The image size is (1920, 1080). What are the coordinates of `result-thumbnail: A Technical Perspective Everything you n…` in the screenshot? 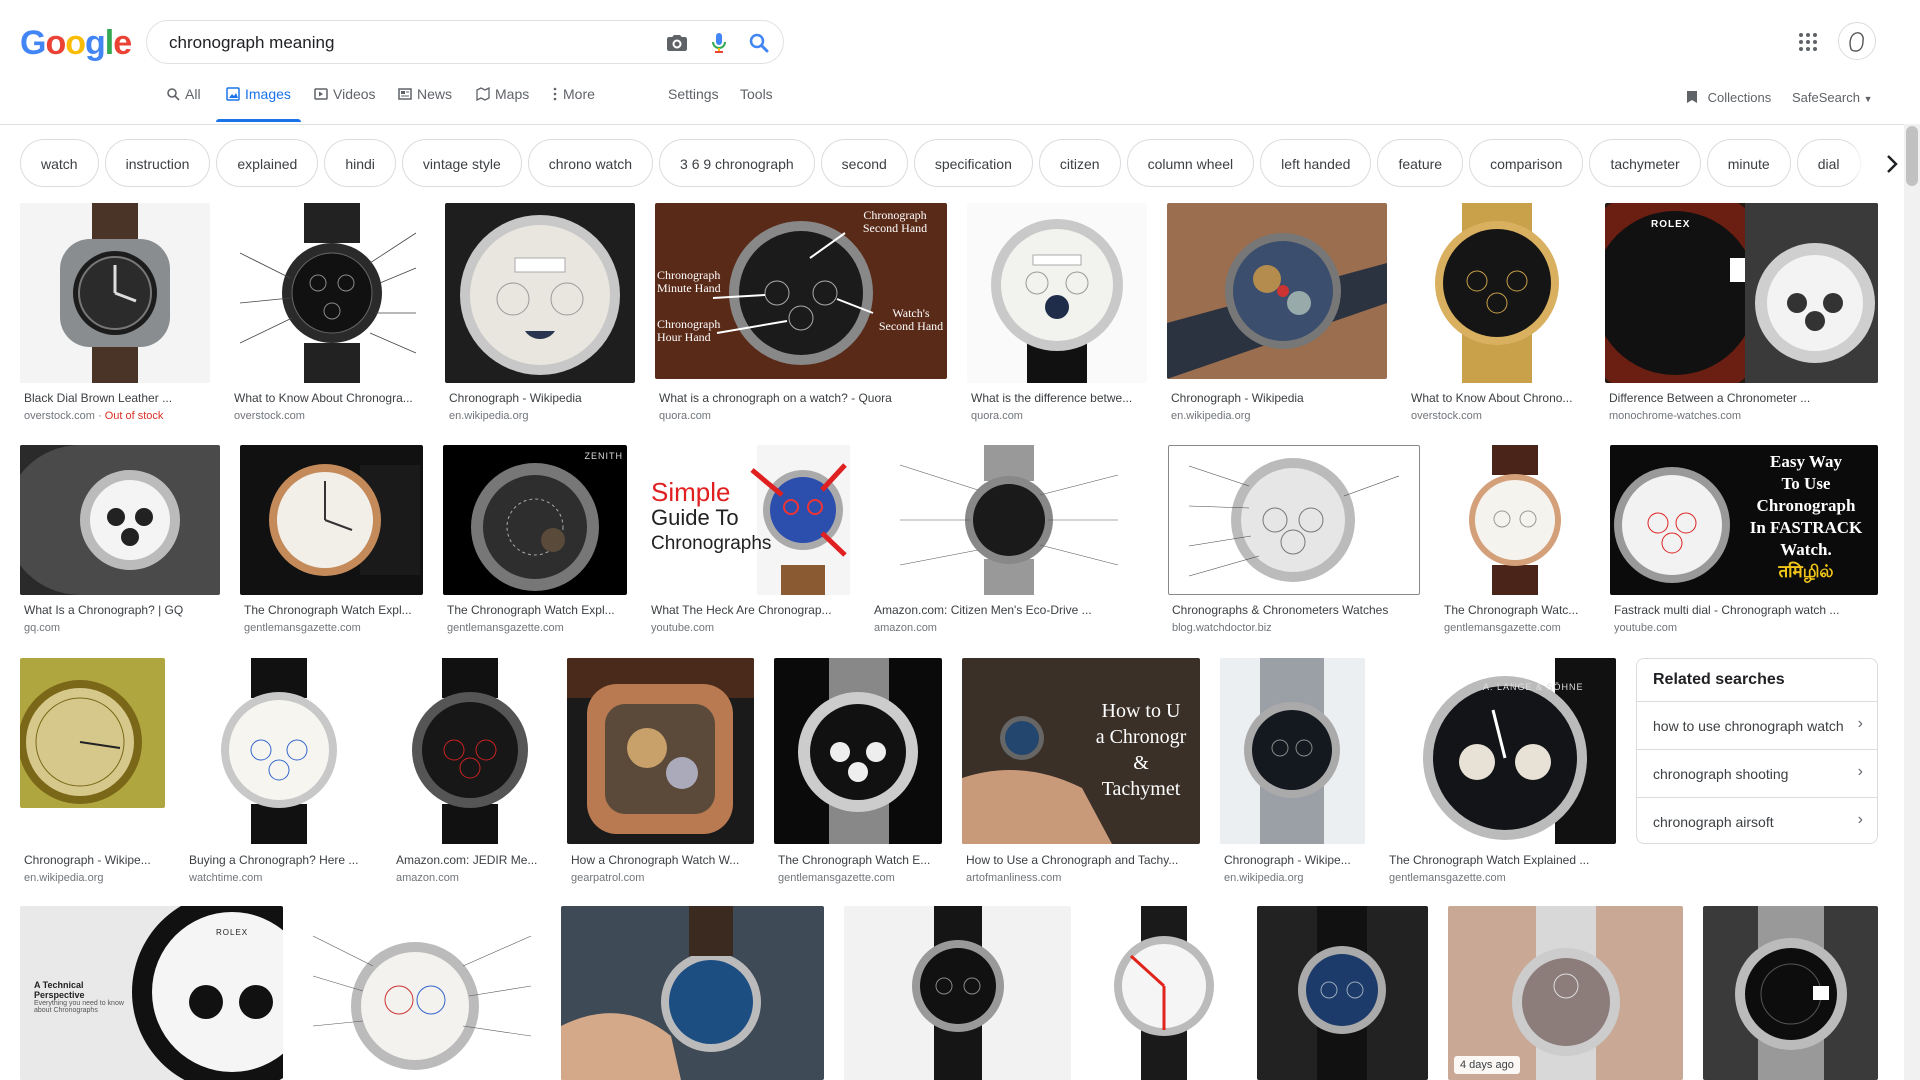 It's located at (151, 993).